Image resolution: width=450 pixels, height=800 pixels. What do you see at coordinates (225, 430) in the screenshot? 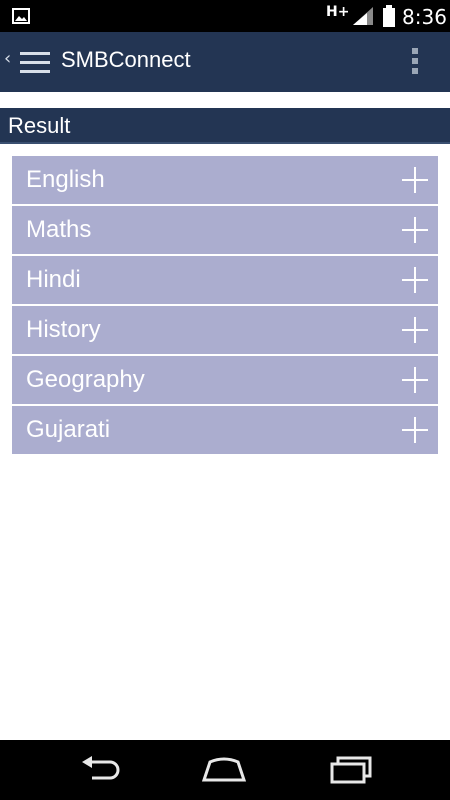
I see `subject-item-gujarati: Gujarati` at bounding box center [225, 430].